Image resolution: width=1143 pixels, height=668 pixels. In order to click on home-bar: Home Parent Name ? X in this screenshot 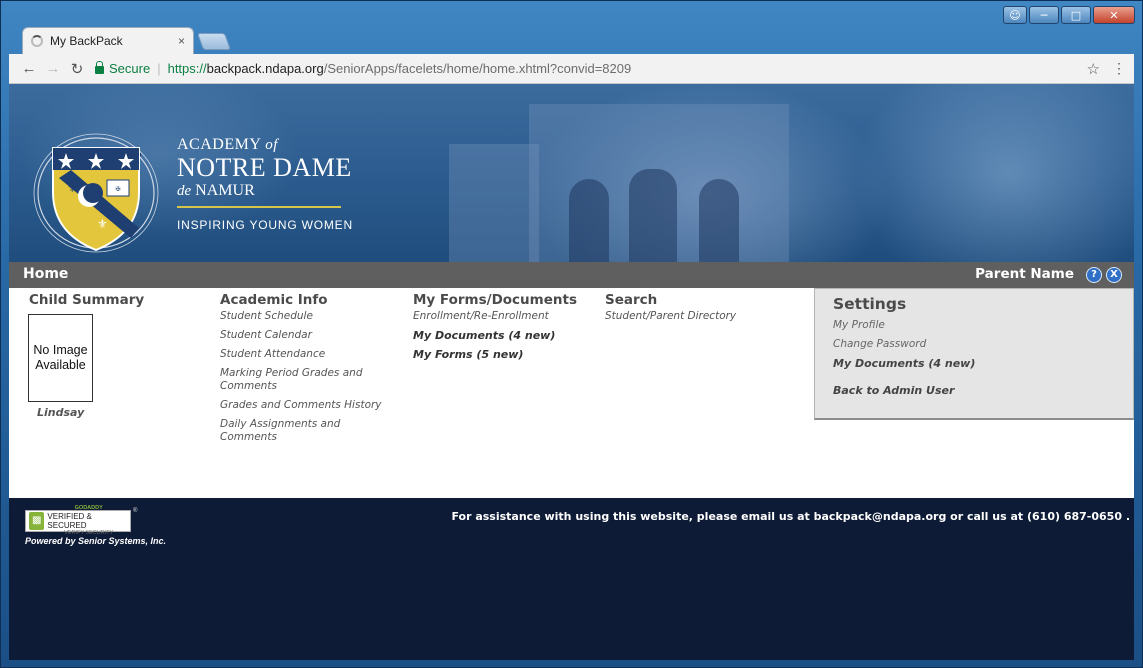, I will do `click(571, 275)`.